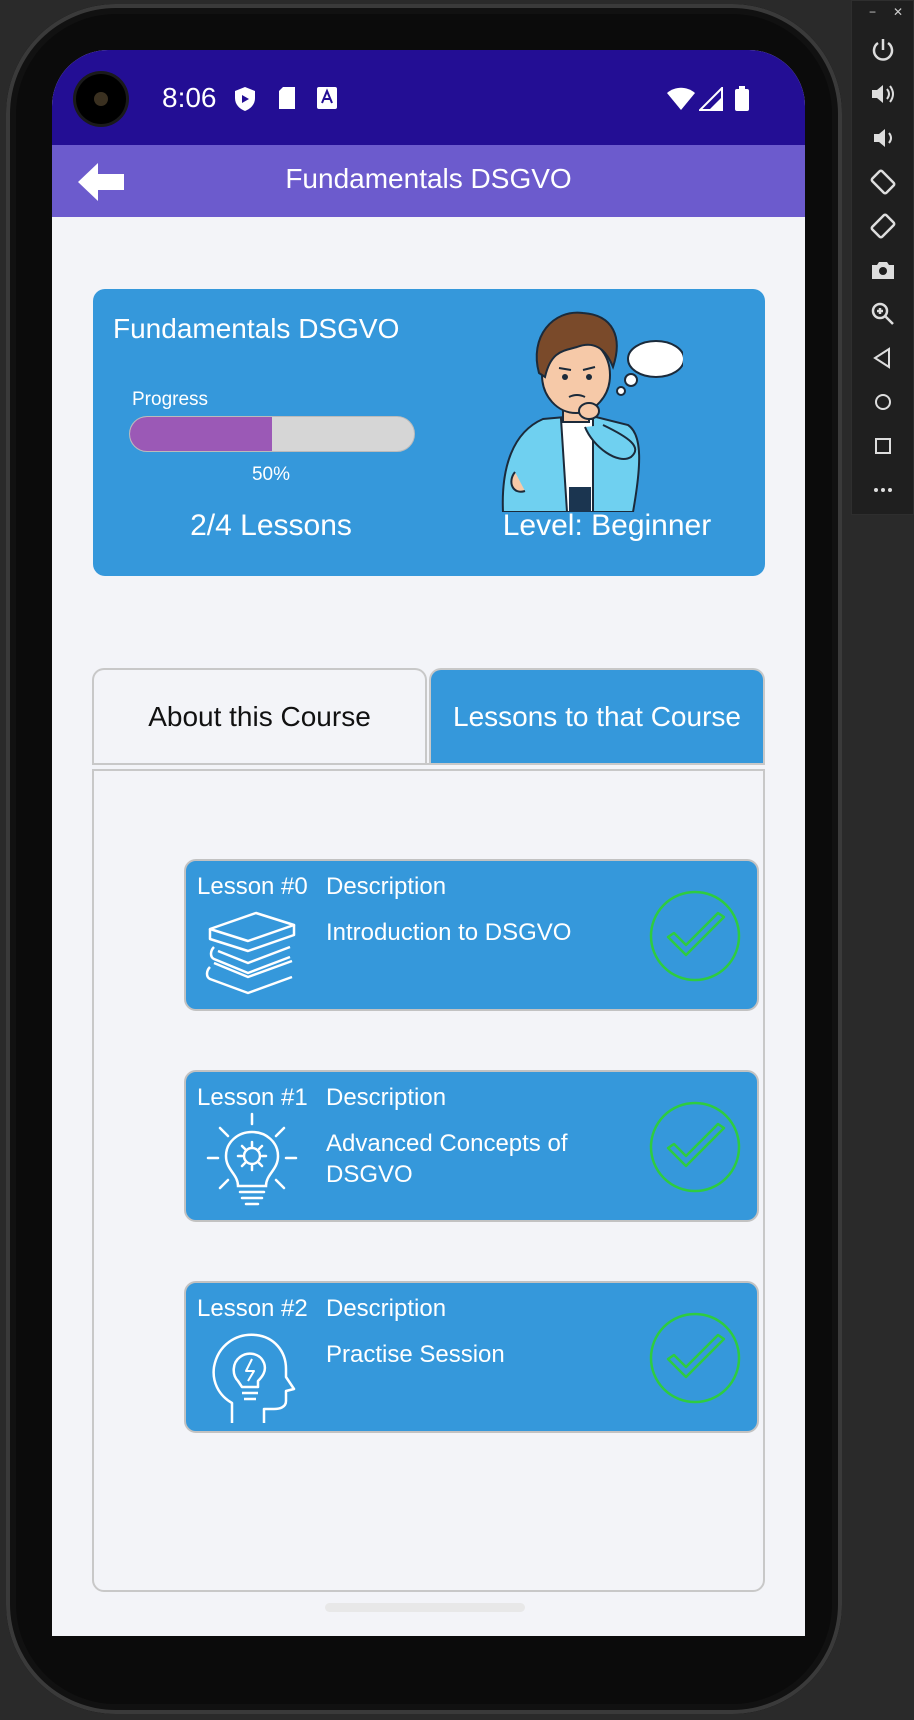  I want to click on close-button: ✕, so click(898, 12).